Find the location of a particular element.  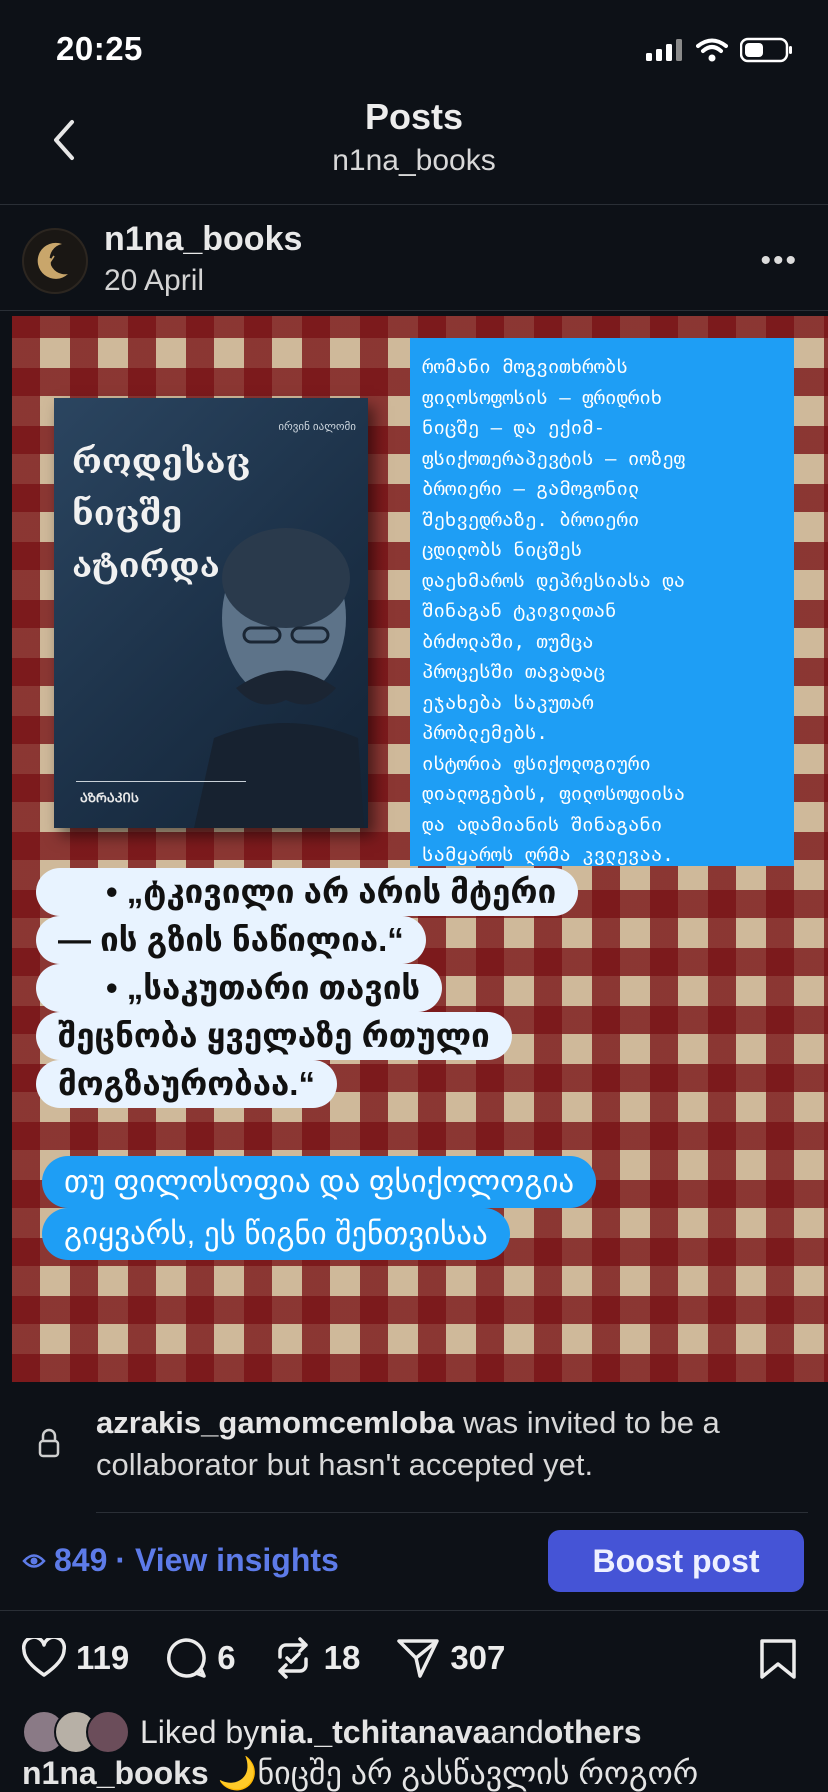

liked-by: Liked by nia._tchitanava and others is located at coordinates (332, 1732).